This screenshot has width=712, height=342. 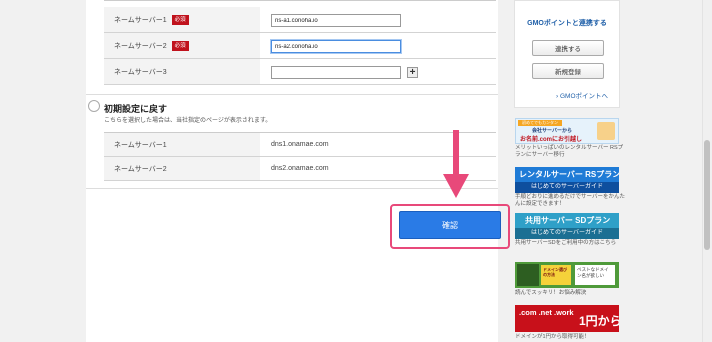 What do you see at coordinates (556, 275) in the screenshot?
I see `banner-text: ドメイン選びの方法` at bounding box center [556, 275].